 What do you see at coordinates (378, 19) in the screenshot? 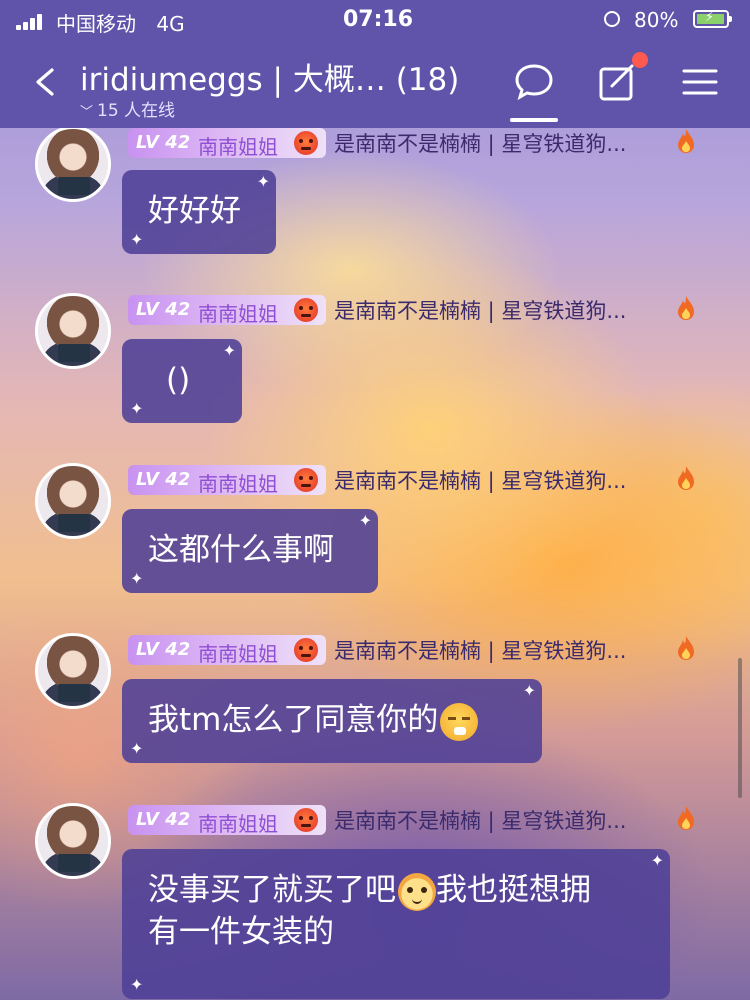
I see `clock: 07:16` at bounding box center [378, 19].